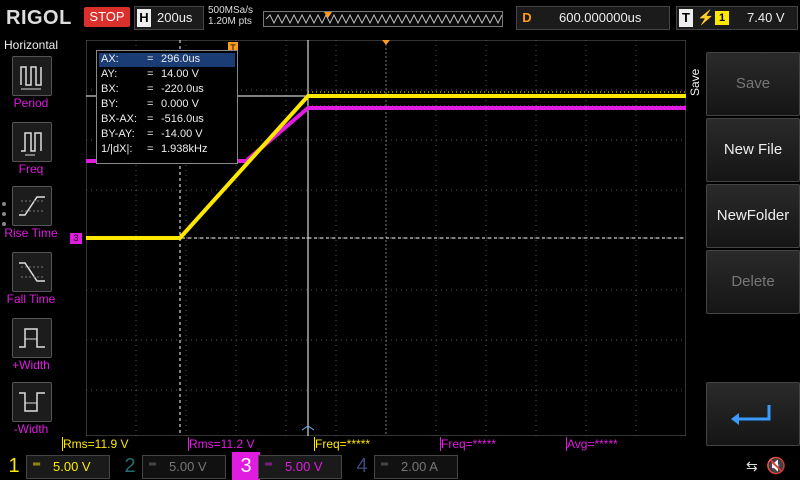 The width and height of the screenshot is (800, 480). I want to click on delay-label: D, so click(527, 17).